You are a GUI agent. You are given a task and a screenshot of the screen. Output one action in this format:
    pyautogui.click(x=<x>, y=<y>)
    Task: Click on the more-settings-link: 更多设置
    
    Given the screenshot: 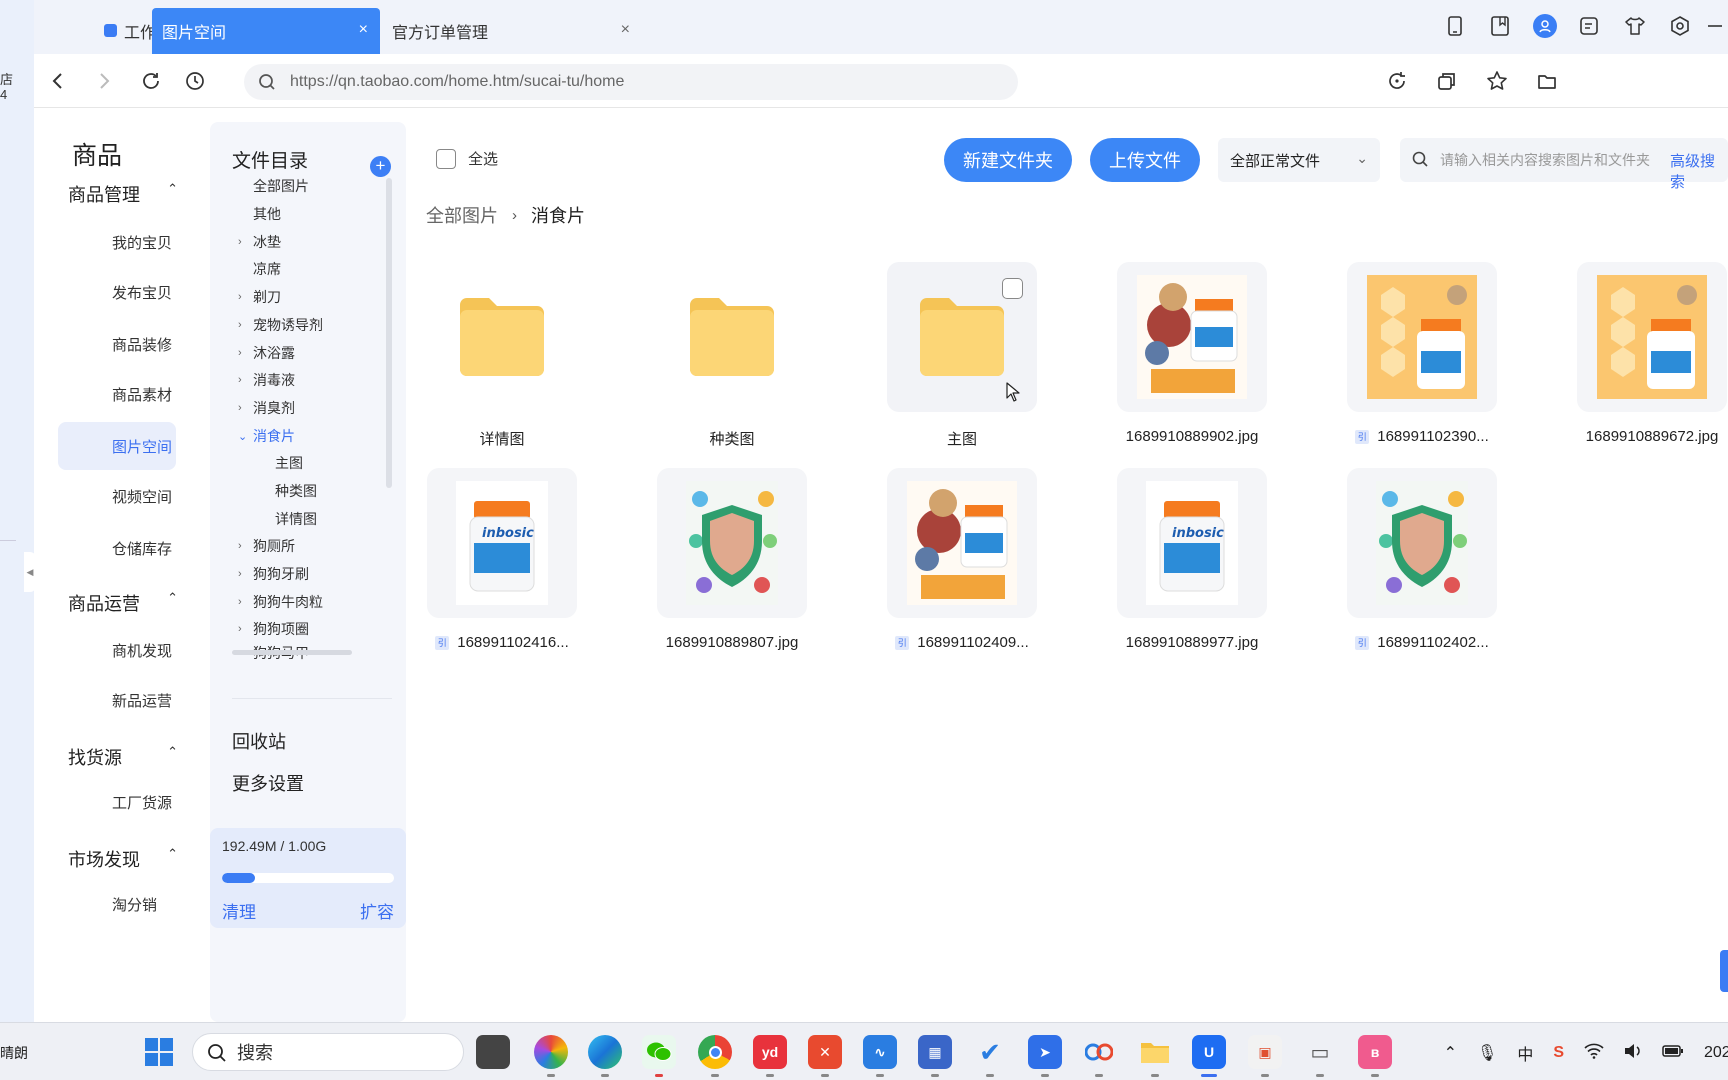 What is the action you would take?
    pyautogui.click(x=268, y=783)
    